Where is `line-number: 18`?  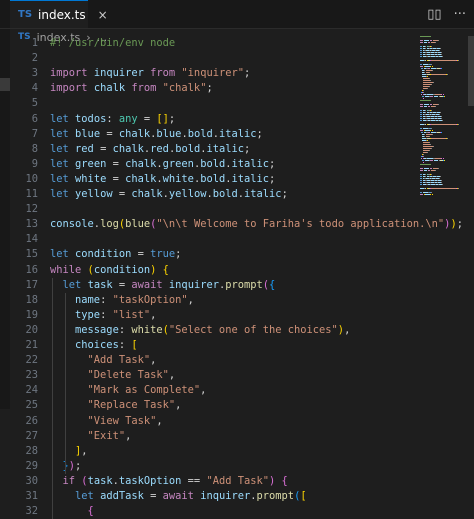
line-number: 18 is located at coordinates (31, 299).